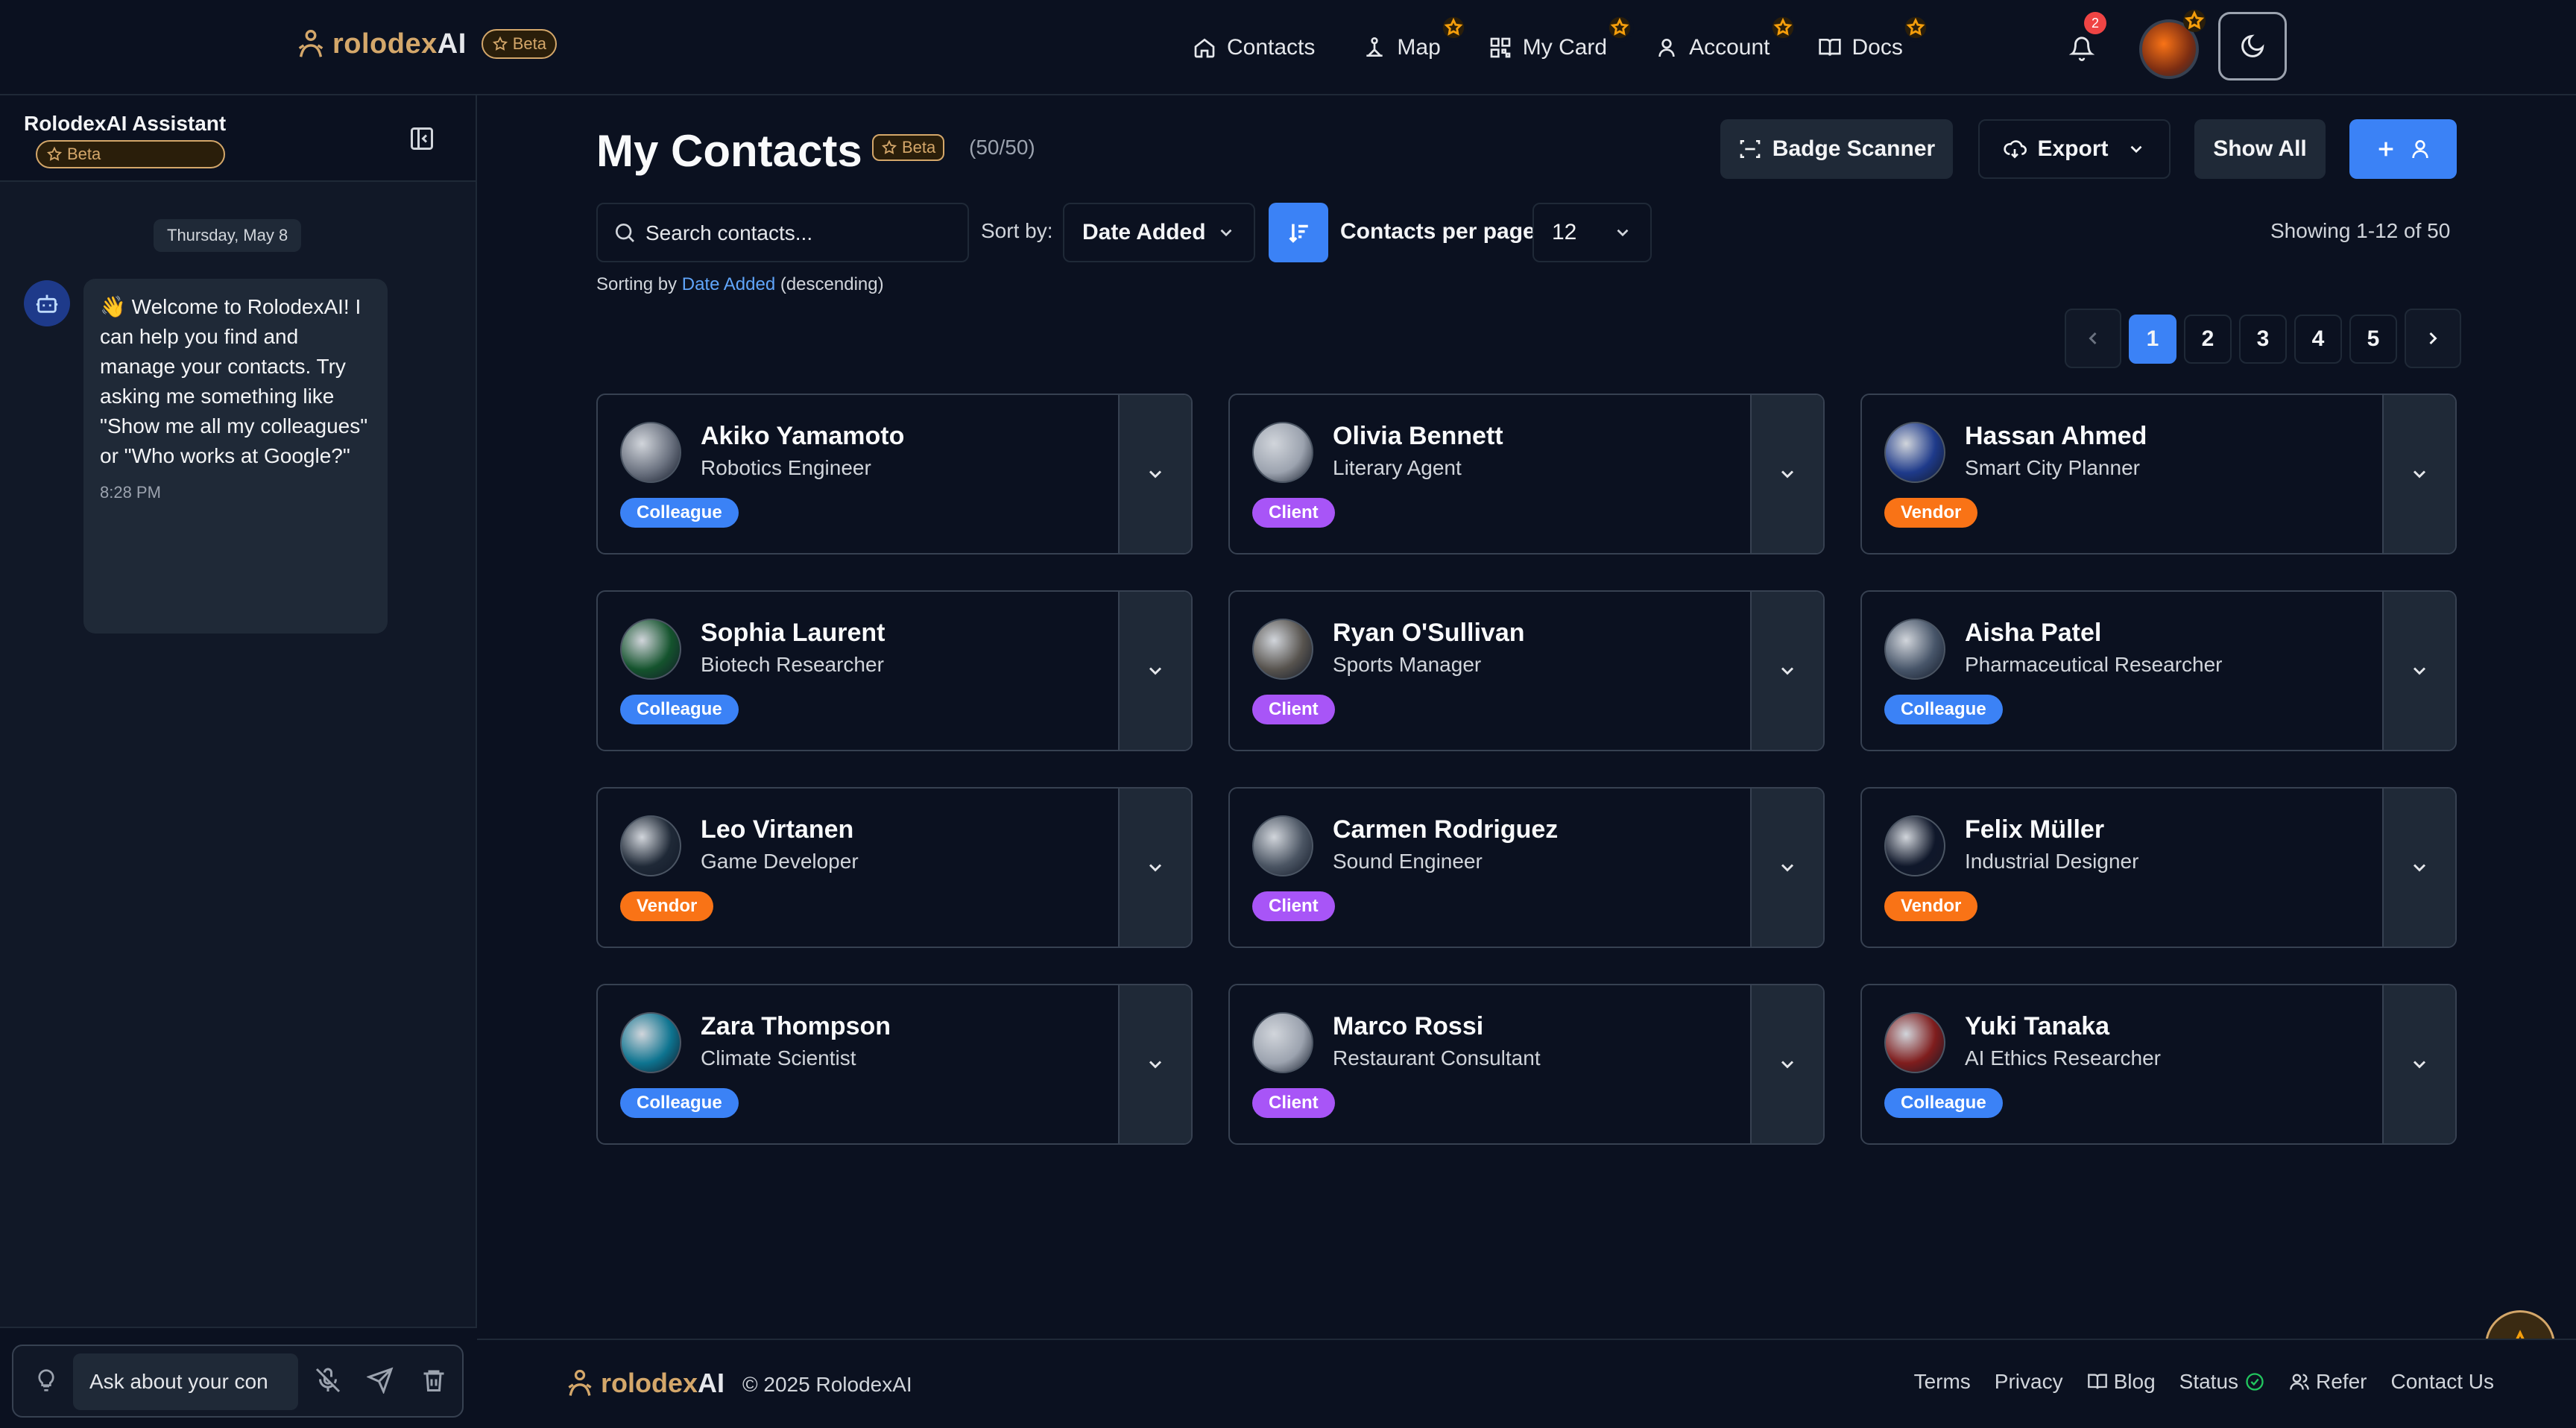 The width and height of the screenshot is (2576, 1428). I want to click on footer-link-contact-us: Contact Us, so click(2443, 1382).